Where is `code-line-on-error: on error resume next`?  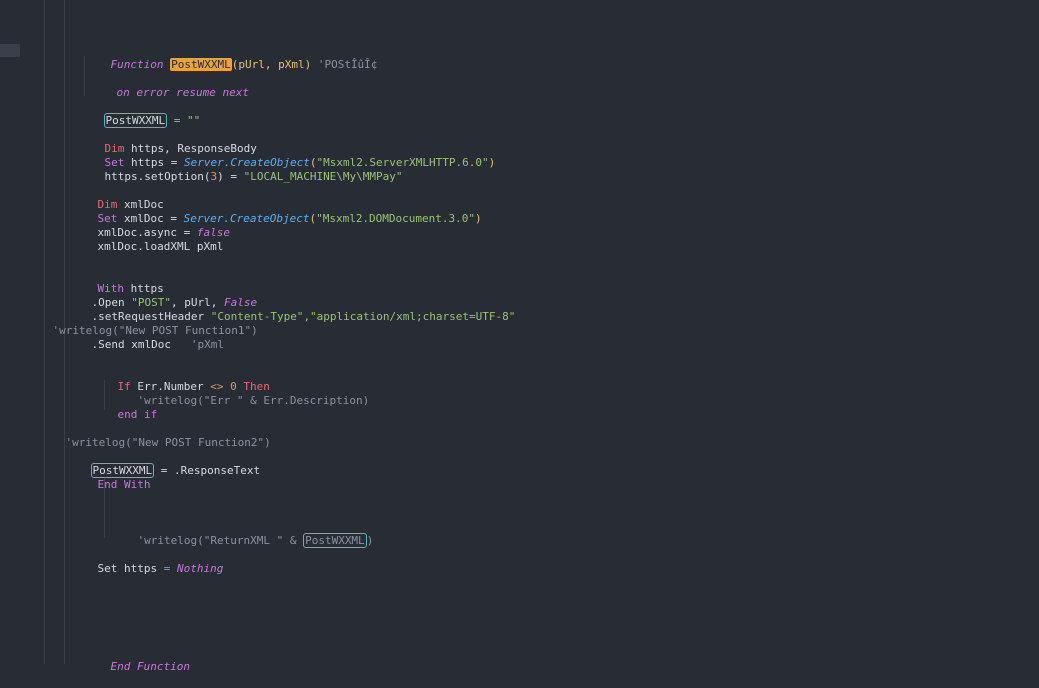 code-line-on-error: on error resume next is located at coordinates (169, 85).